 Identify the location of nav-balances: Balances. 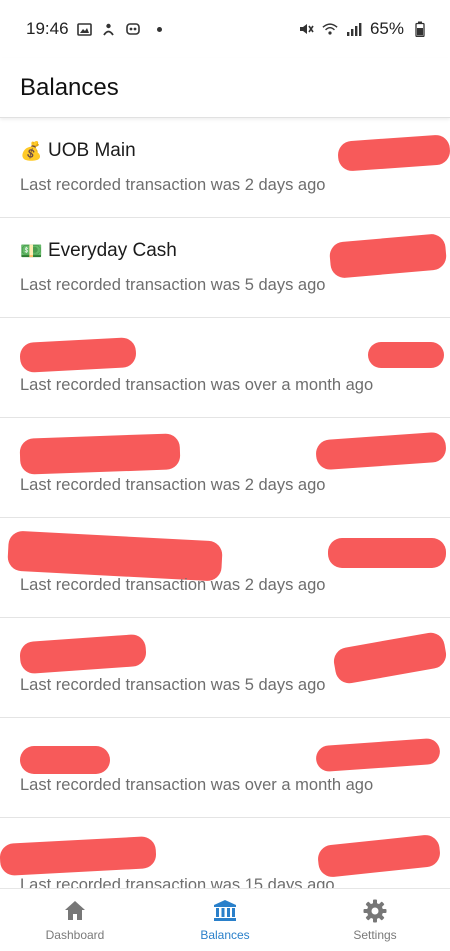
(225, 920).